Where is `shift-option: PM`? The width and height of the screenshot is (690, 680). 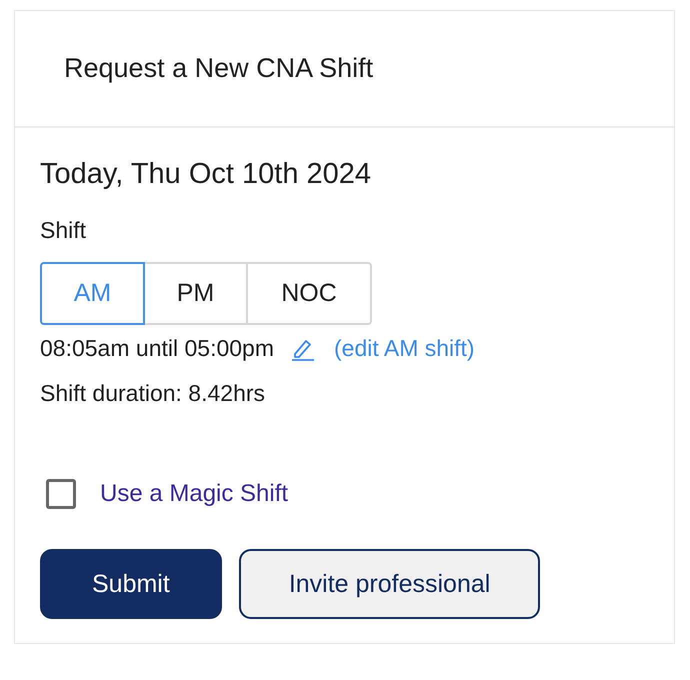 shift-option: PM is located at coordinates (195, 293).